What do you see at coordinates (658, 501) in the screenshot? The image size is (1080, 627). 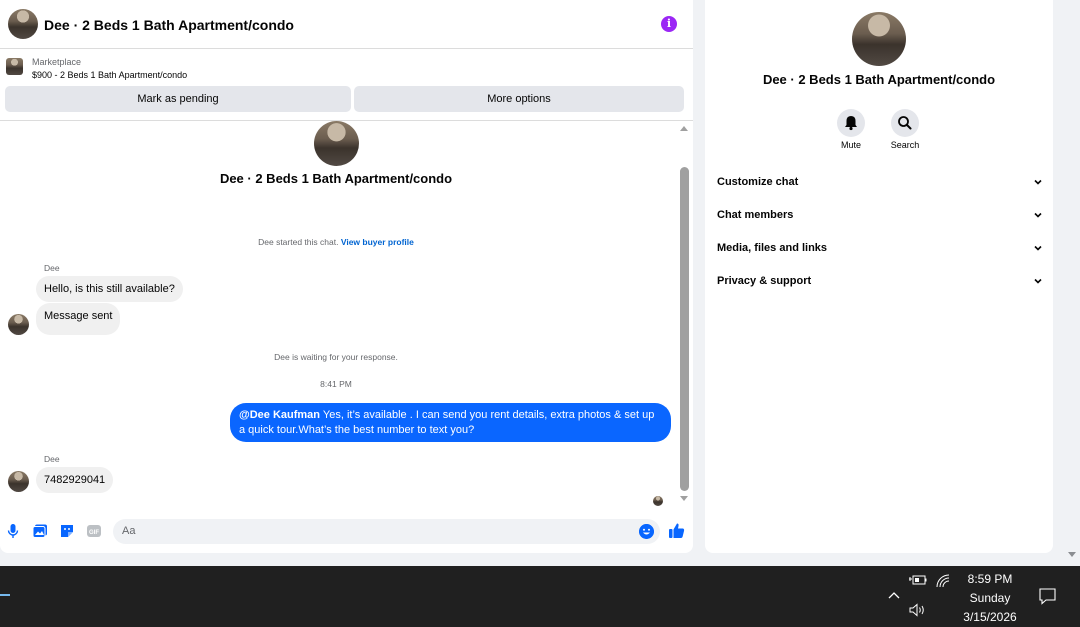 I see `seen-indicator-avatar` at bounding box center [658, 501].